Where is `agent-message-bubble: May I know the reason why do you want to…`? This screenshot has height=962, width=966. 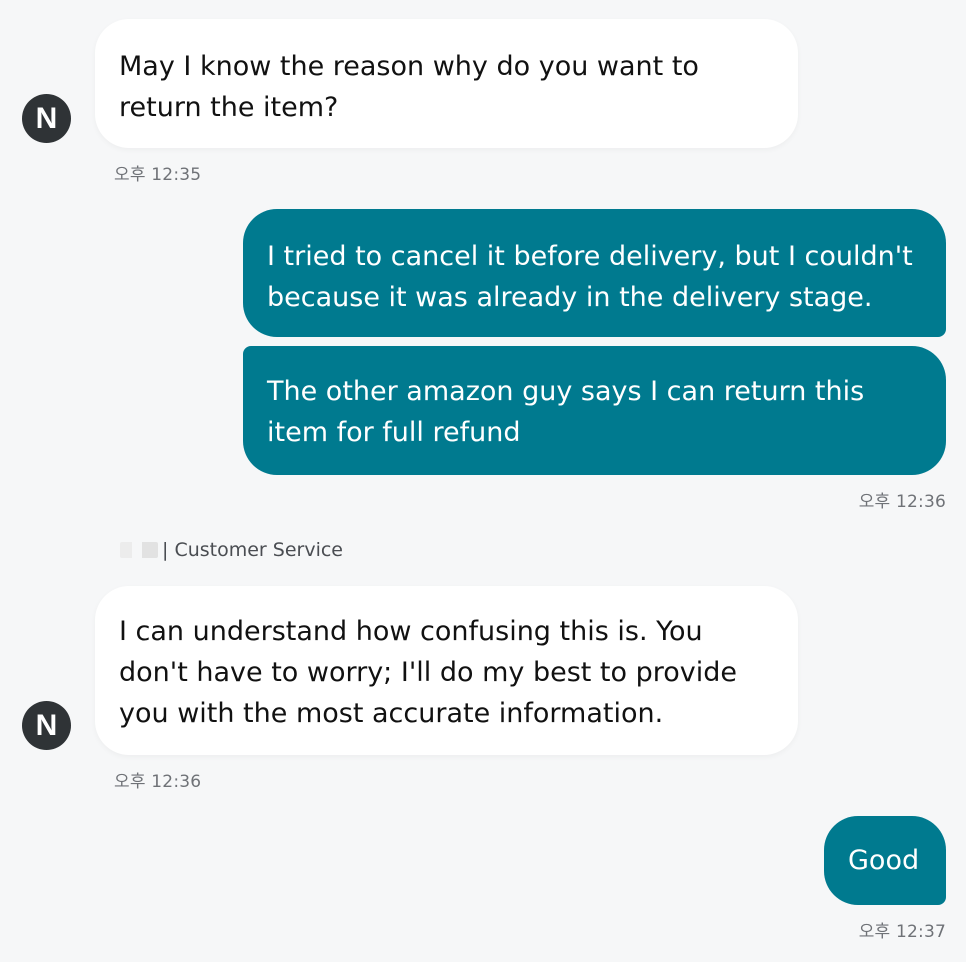 agent-message-bubble: May I know the reason why do you want to… is located at coordinates (446, 83).